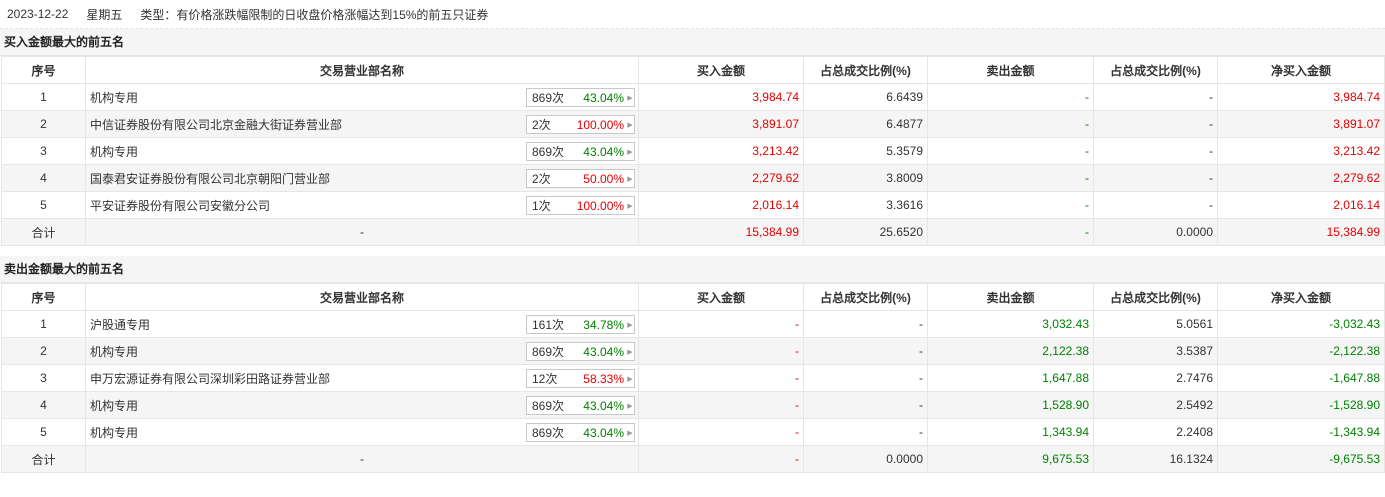 The image size is (1385, 497). Describe the element at coordinates (580, 178) in the screenshot. I see `broker-stats-badge: 2次 50.00% ▶` at that location.